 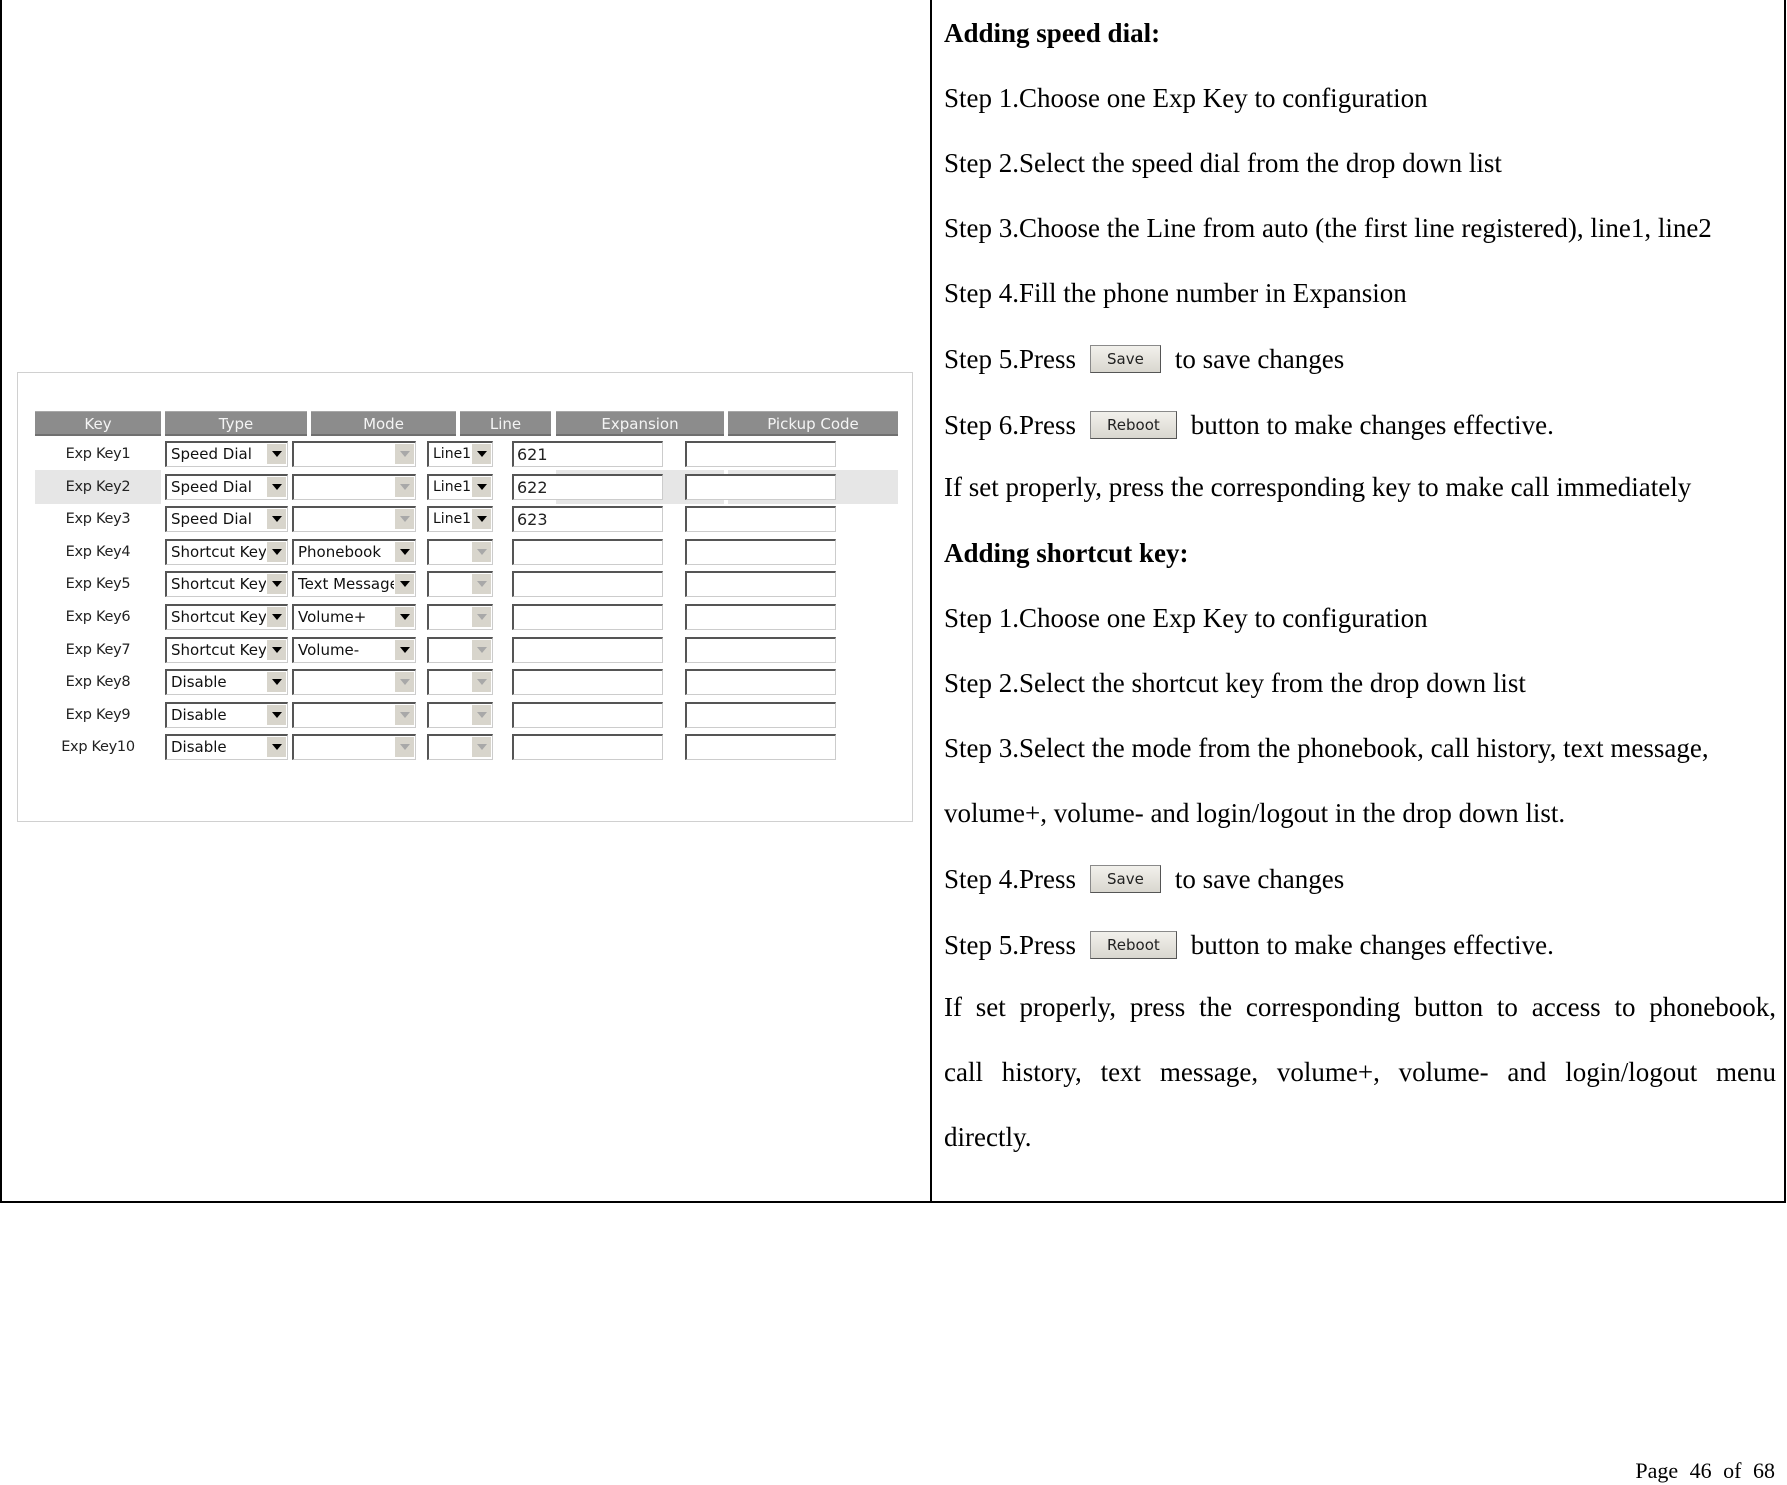 What do you see at coordinates (1133, 944) in the screenshot?
I see `reboot-button-illustration: Reboot` at bounding box center [1133, 944].